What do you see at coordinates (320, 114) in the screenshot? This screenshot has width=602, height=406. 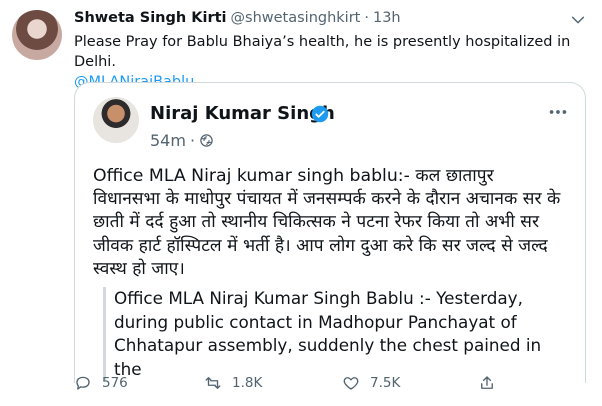 I see `verified-badge-icon` at bounding box center [320, 114].